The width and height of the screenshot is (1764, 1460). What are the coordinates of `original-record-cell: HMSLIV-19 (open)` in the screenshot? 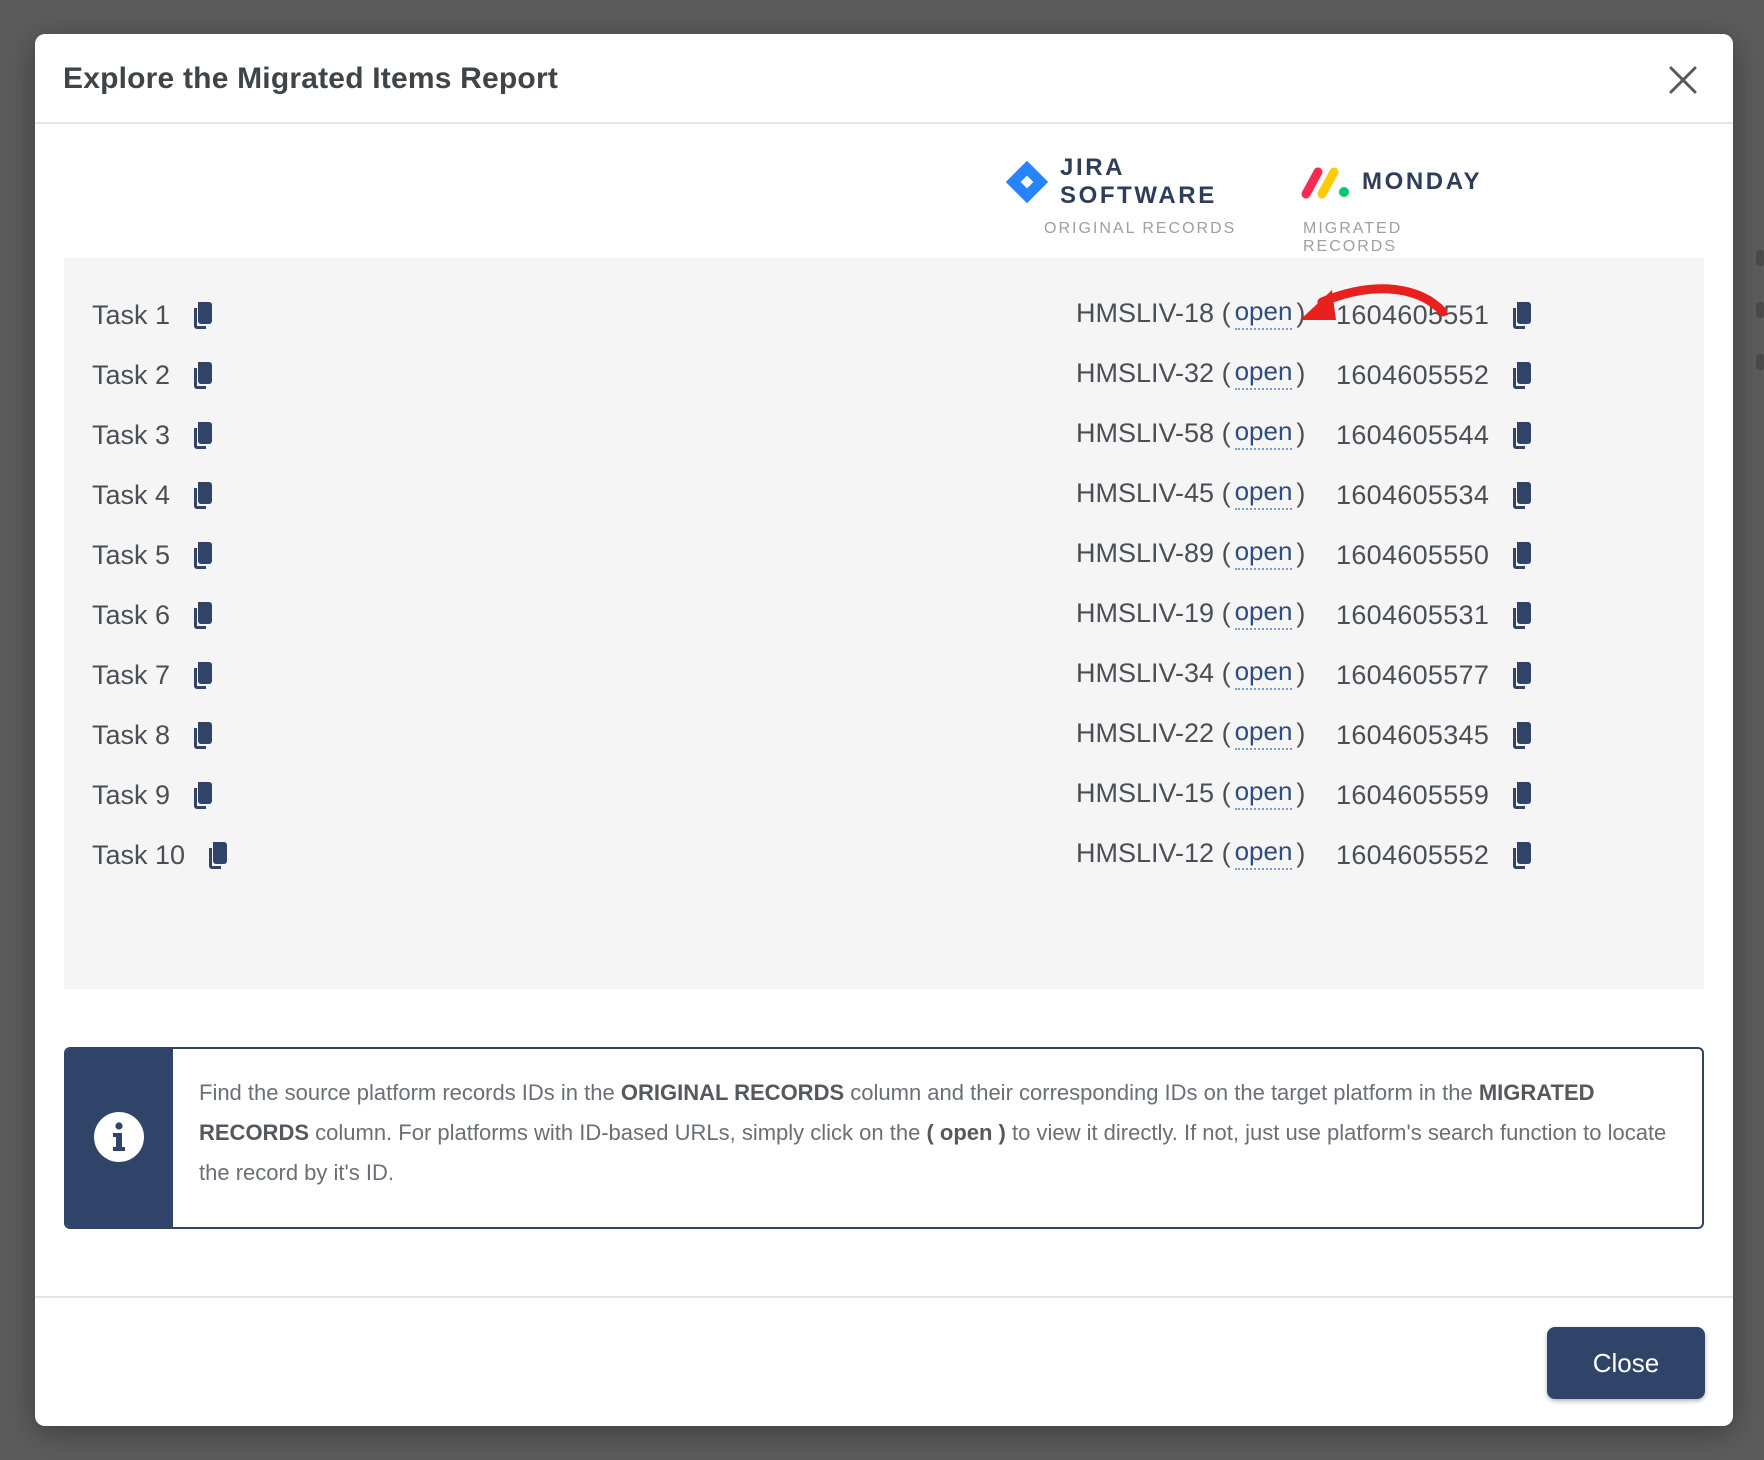 It's located at (1190, 613).